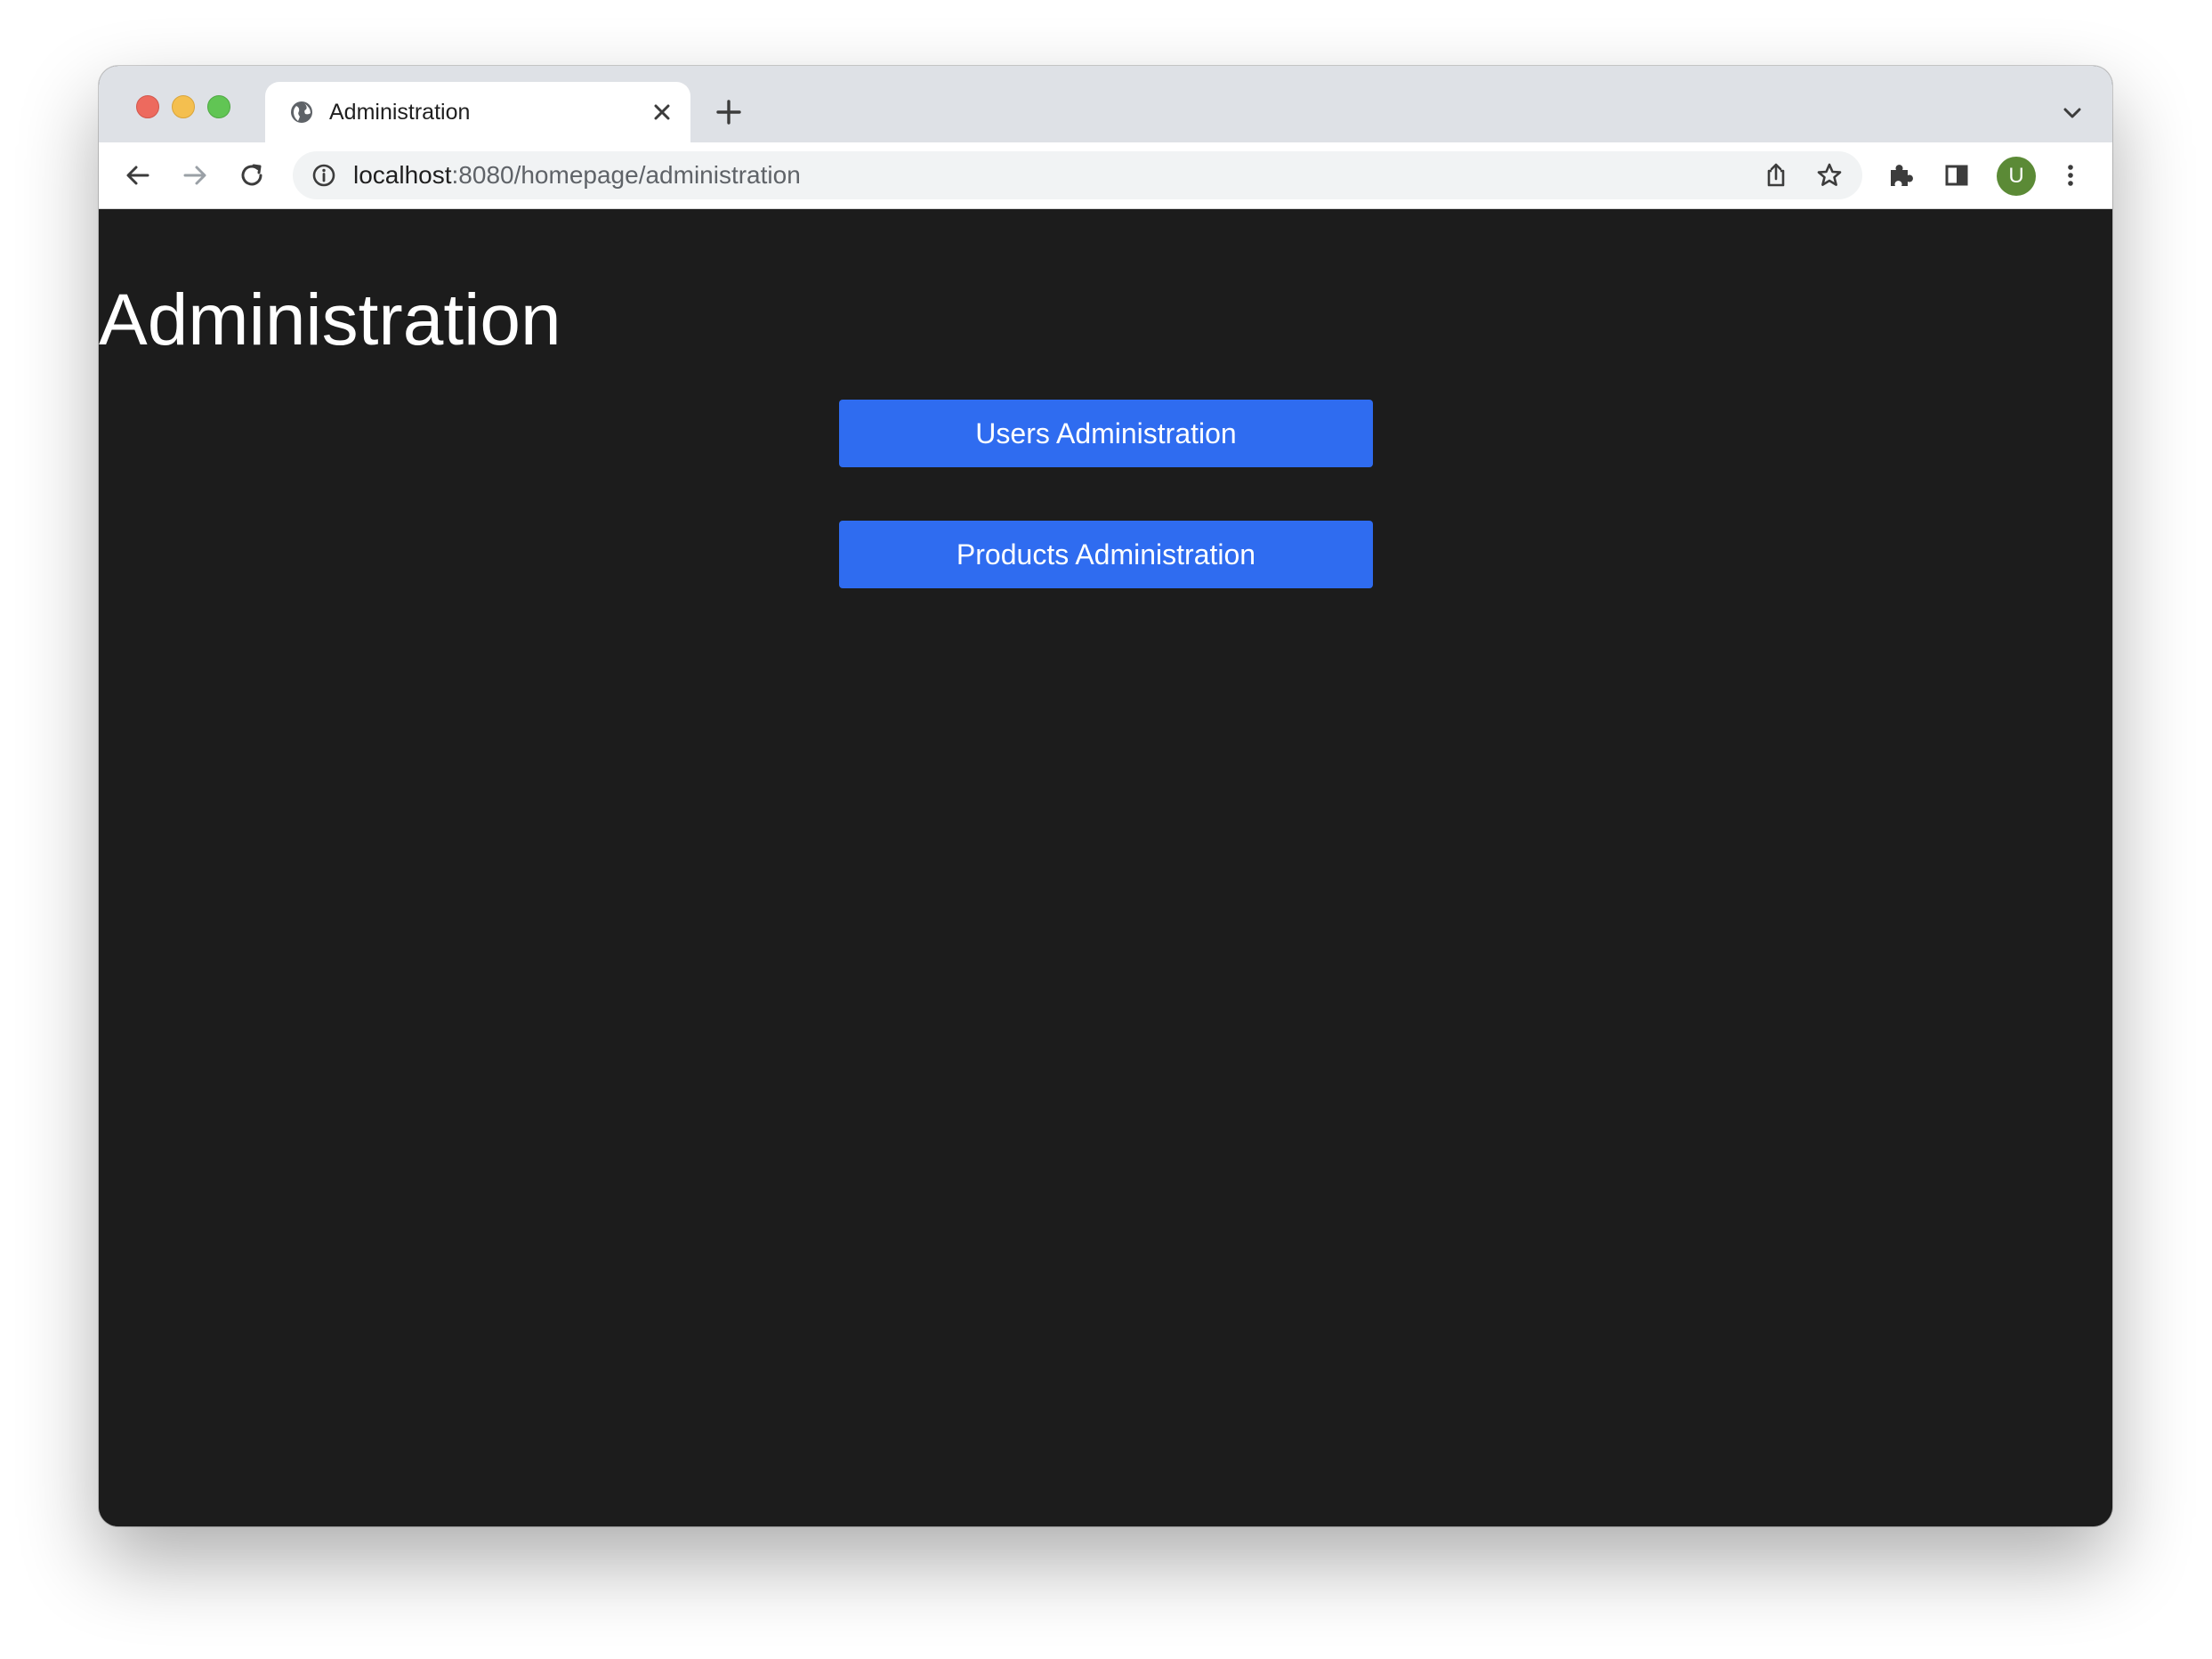 The height and width of the screenshot is (1659, 2212). I want to click on globe-icon, so click(301, 112).